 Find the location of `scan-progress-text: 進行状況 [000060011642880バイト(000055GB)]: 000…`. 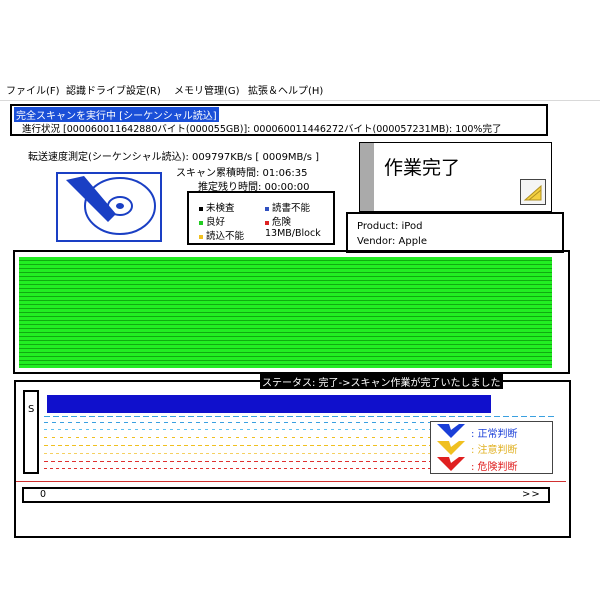

scan-progress-text: 進行状況 [000060011642880バイト(000055GB)]: 000… is located at coordinates (262, 129).